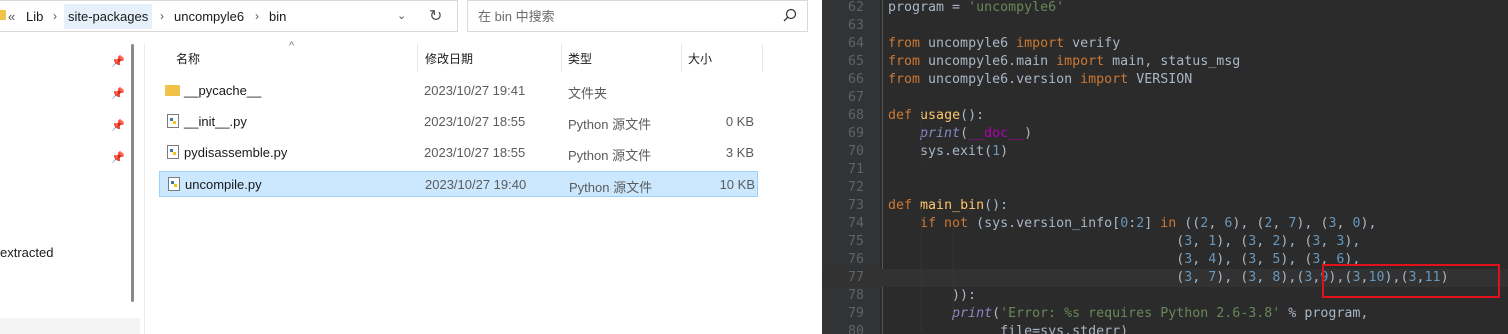 Image resolution: width=1508 pixels, height=334 pixels. Describe the element at coordinates (855, 169) in the screenshot. I see `line-number: 71` at that location.